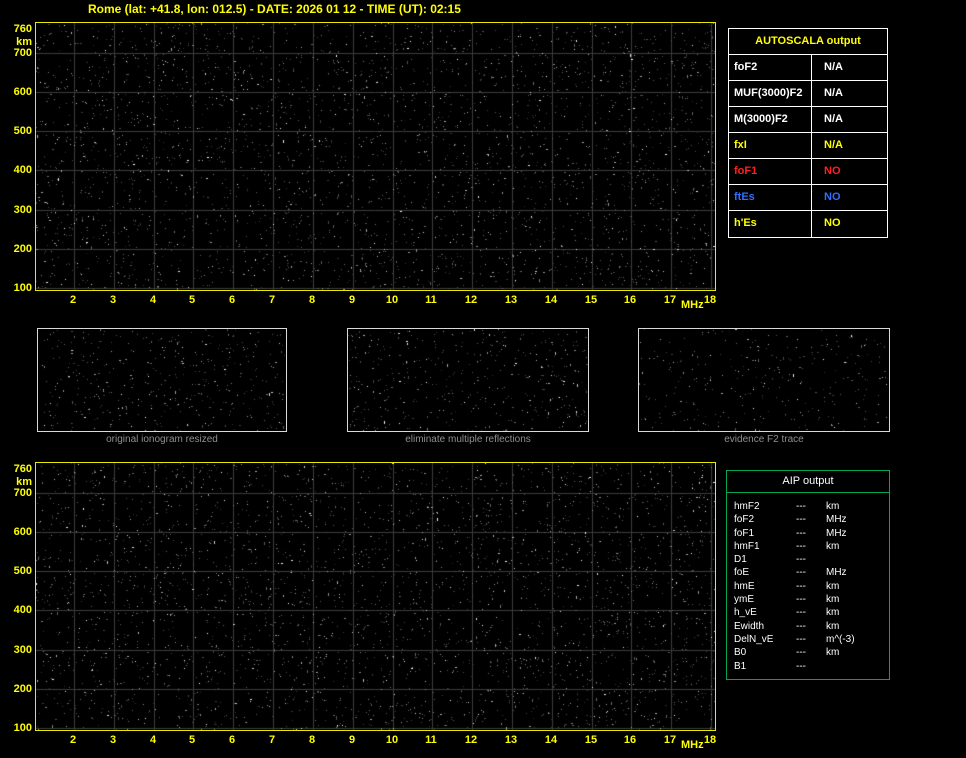 Image resolution: width=966 pixels, height=758 pixels. I want to click on aip-param-label: hmF2, so click(747, 506).